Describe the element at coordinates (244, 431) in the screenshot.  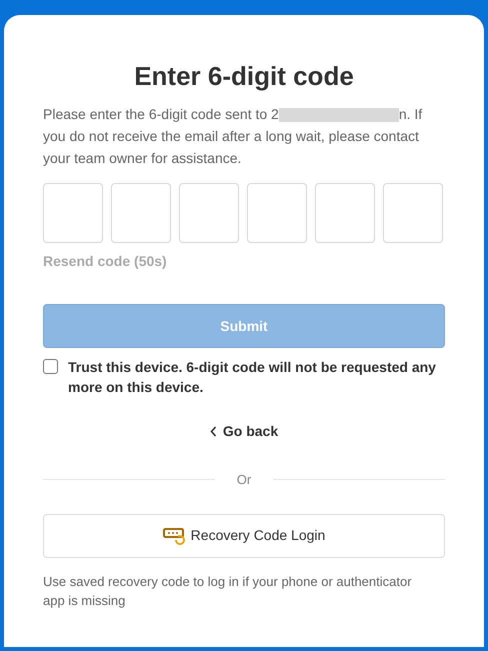
I see `go-back-link: Go back` at that location.